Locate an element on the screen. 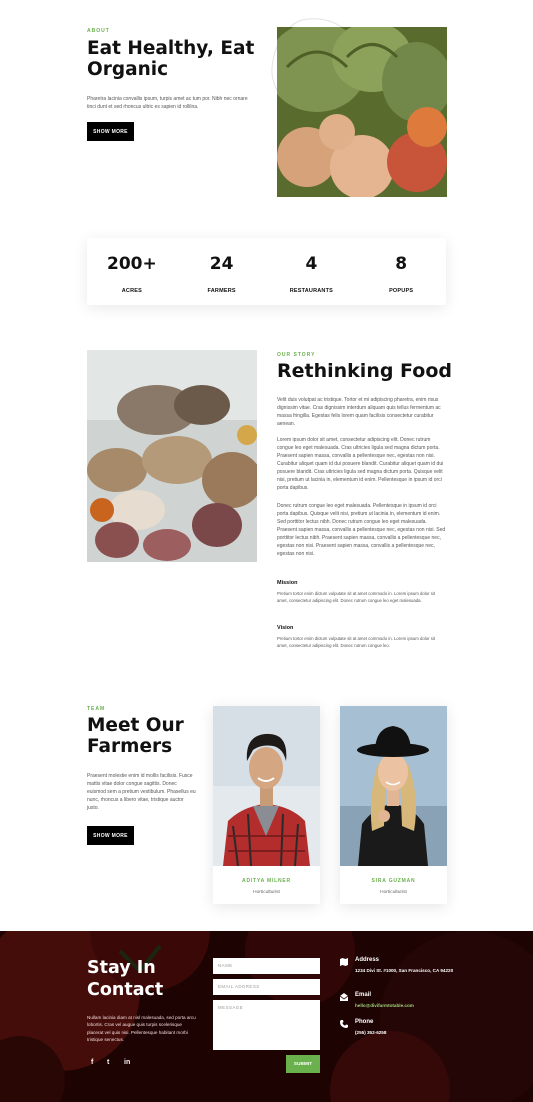 The image size is (533, 1102). stat-acres: 200+ ACRES is located at coordinates (132, 271).